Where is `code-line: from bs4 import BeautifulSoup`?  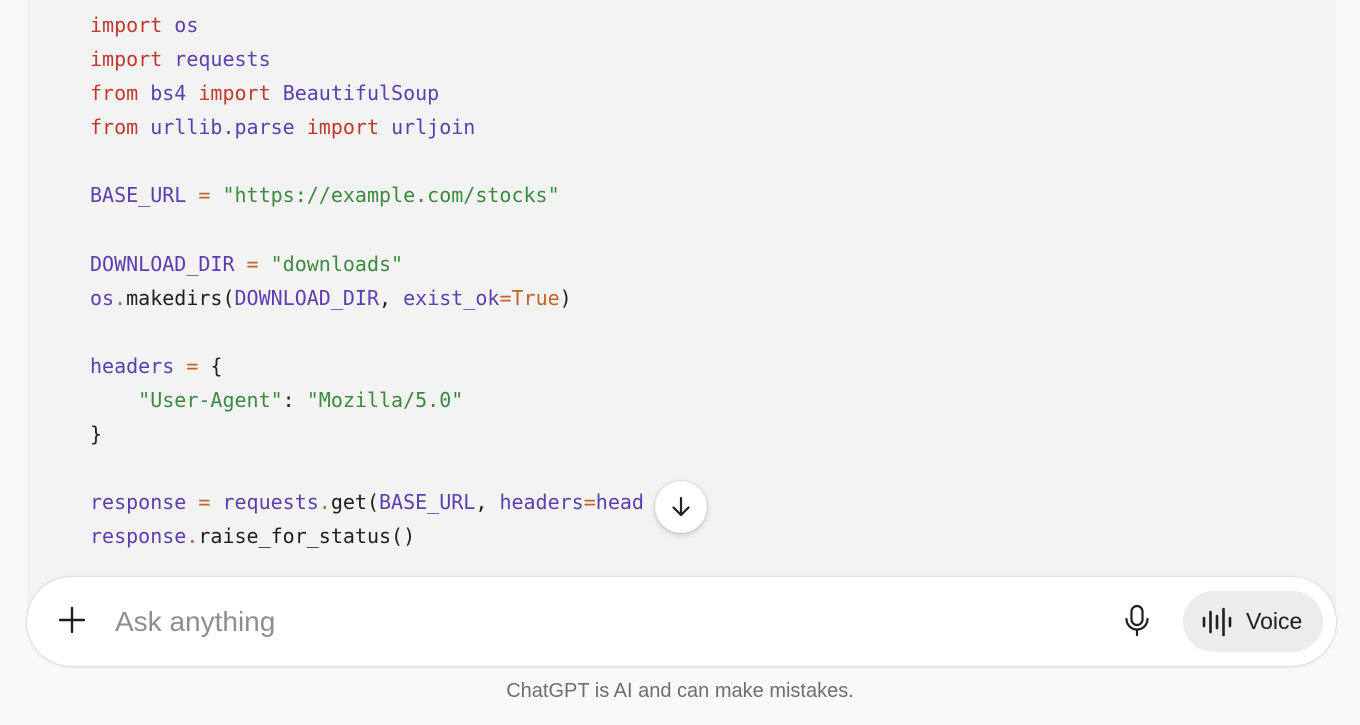
code-line: from bs4 import BeautifulSoup is located at coordinates (367, 93).